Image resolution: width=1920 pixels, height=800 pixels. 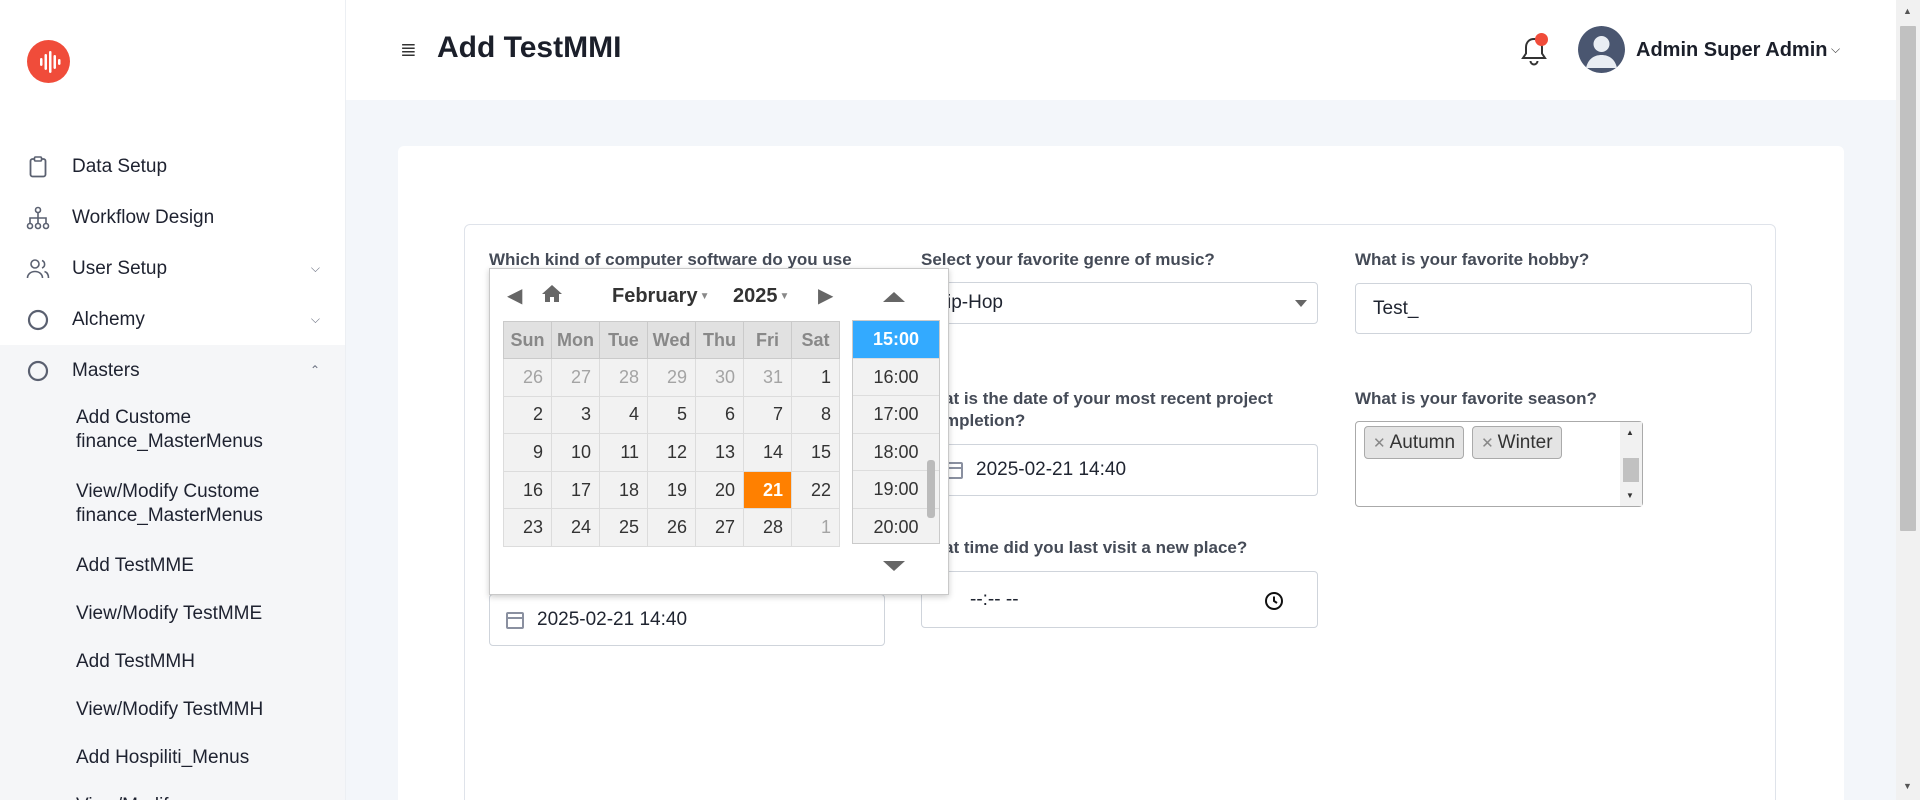 I want to click on submenu-item: View/Modify Custome finance_MasterMenus, so click(x=172, y=511).